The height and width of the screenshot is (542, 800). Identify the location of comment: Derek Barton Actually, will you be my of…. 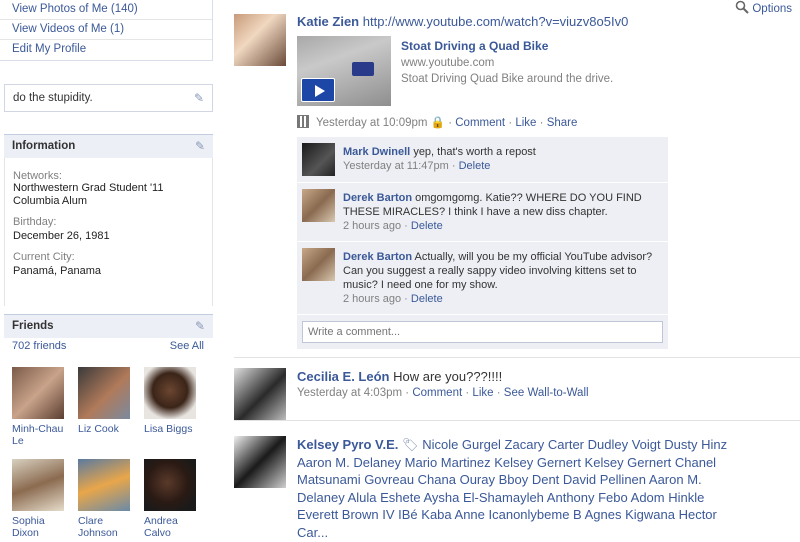
(482, 278).